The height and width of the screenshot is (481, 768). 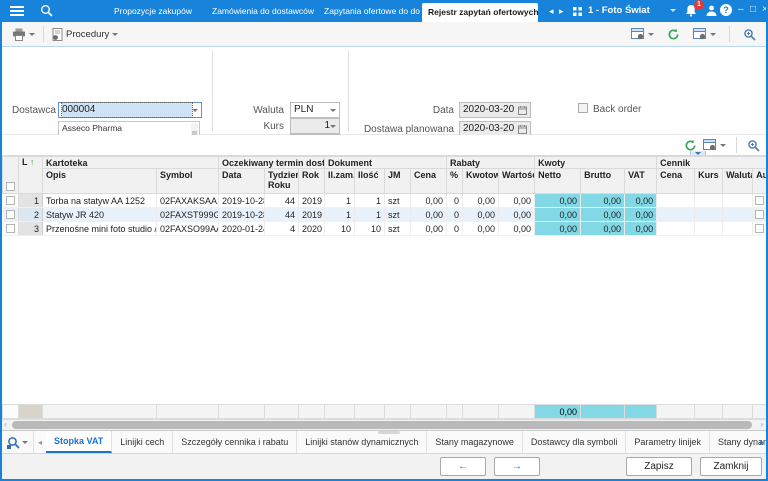 I want to click on back-order-checkbox, so click(x=583, y=108).